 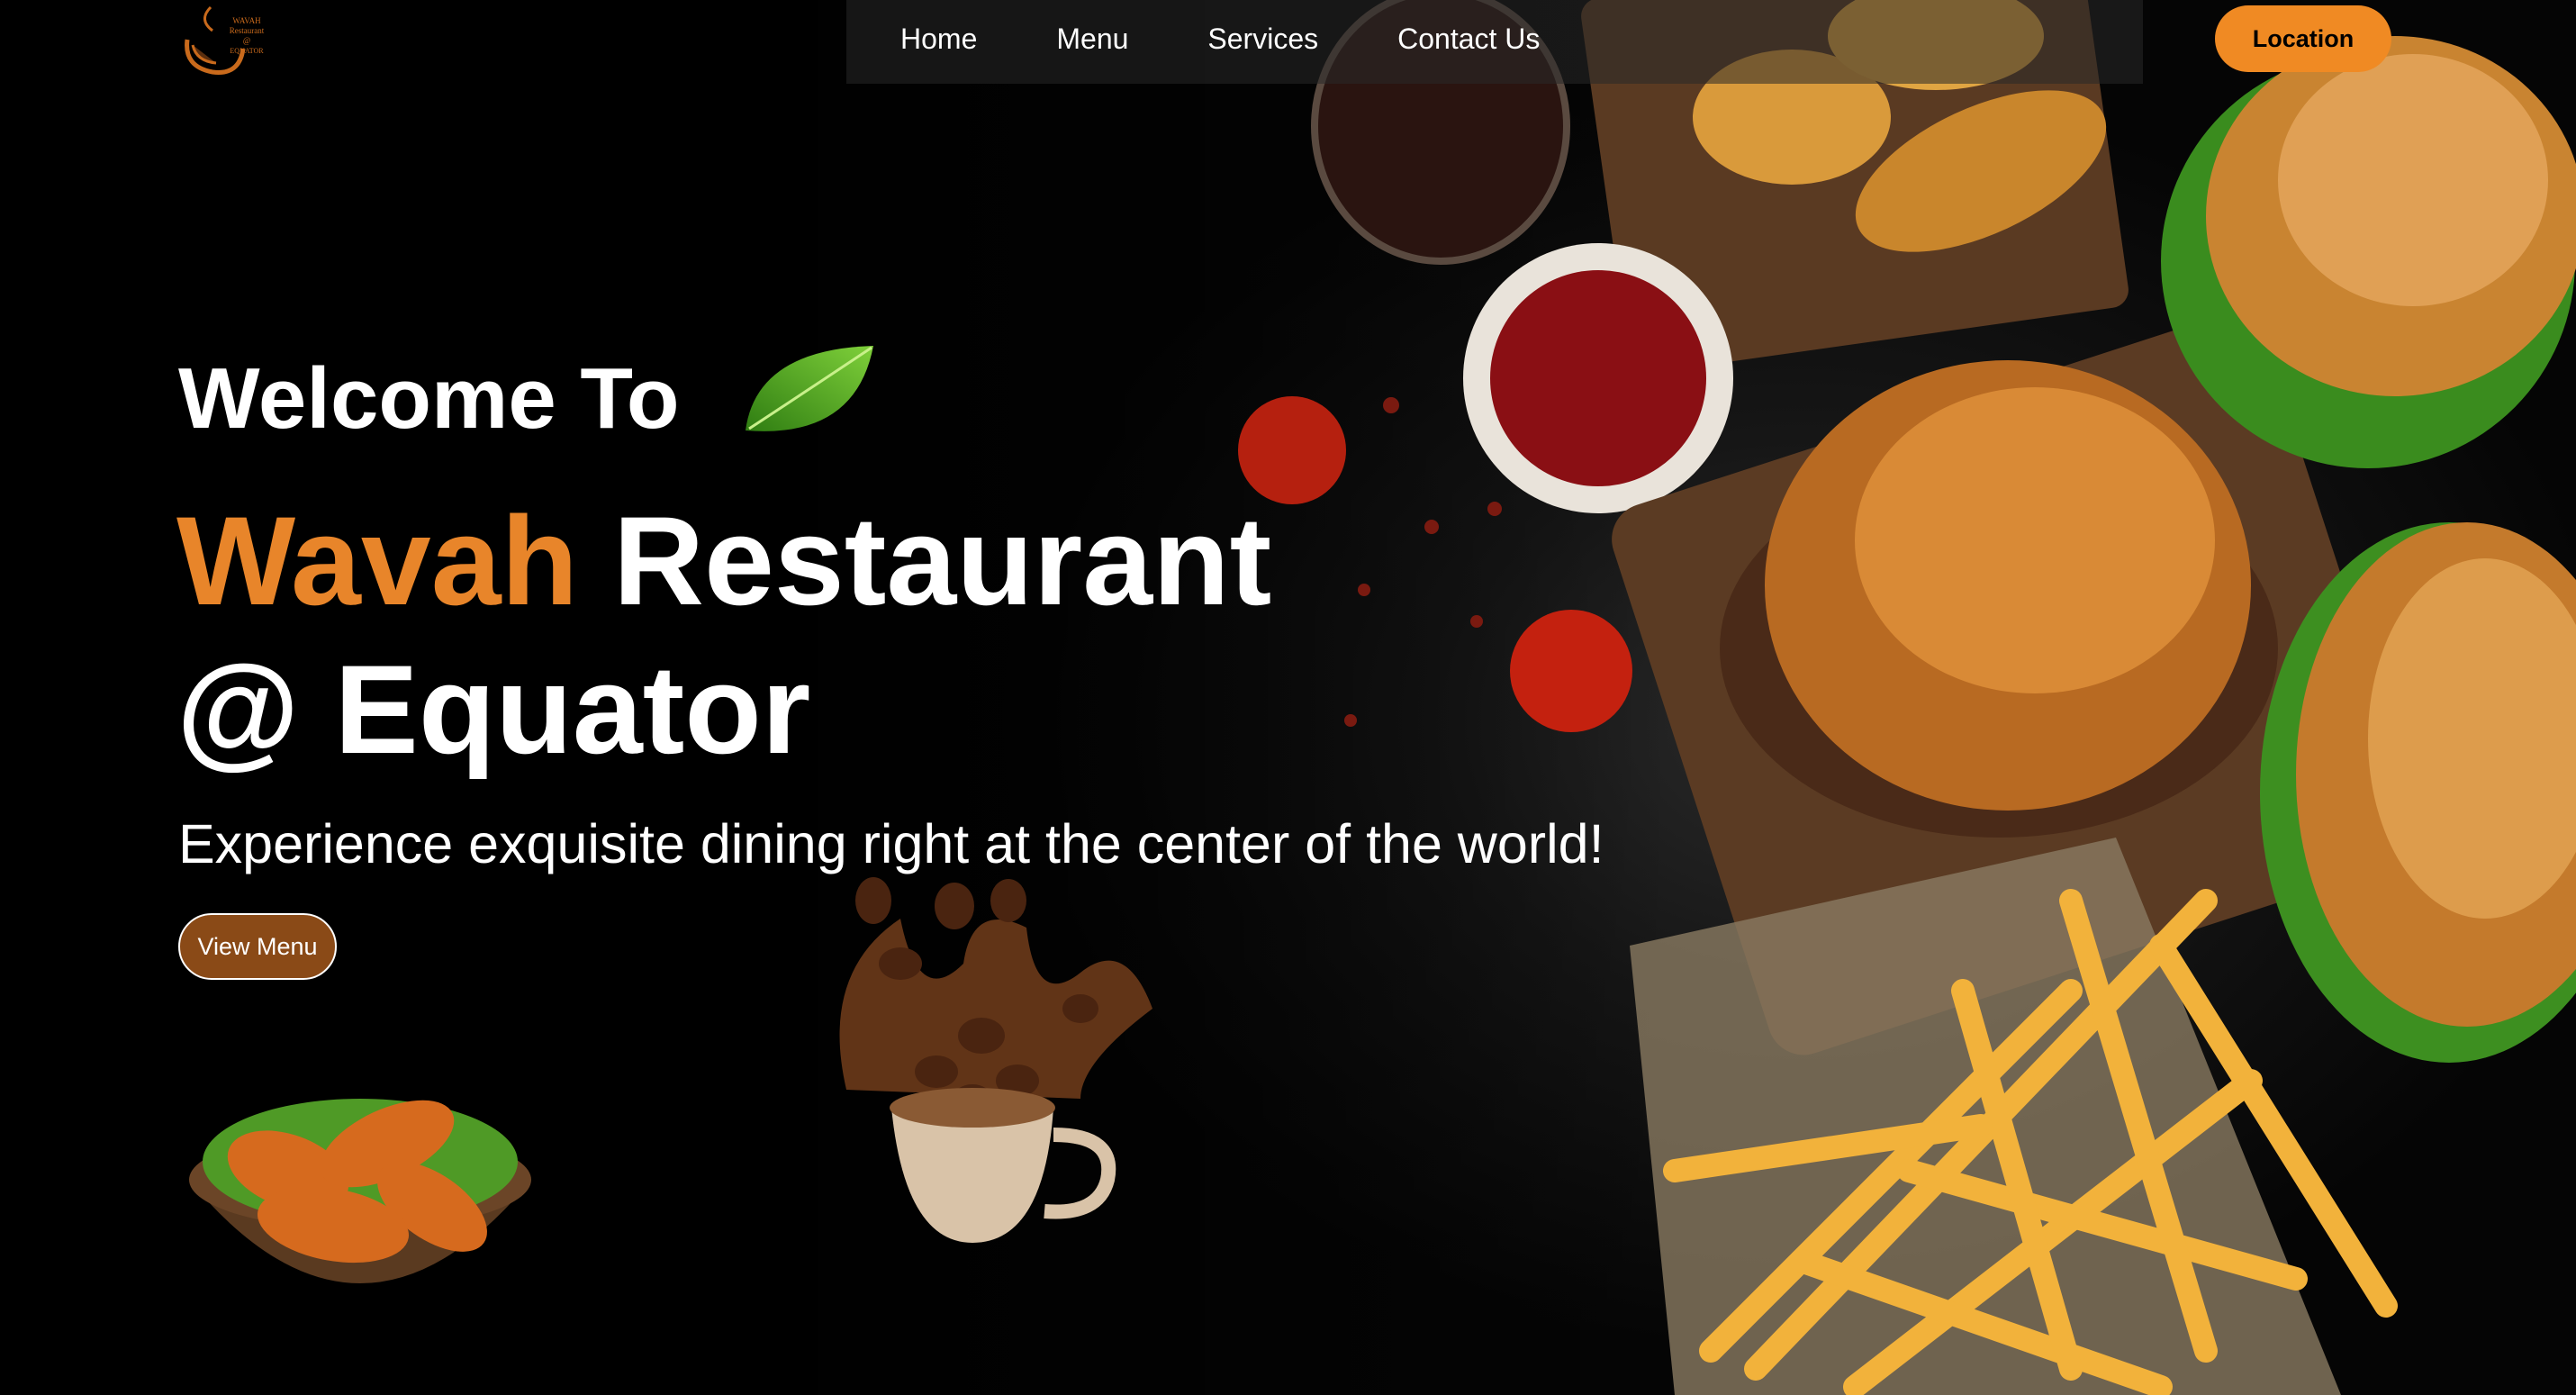 What do you see at coordinates (247, 31) in the screenshot?
I see `svg-text: Restaurant` at bounding box center [247, 31].